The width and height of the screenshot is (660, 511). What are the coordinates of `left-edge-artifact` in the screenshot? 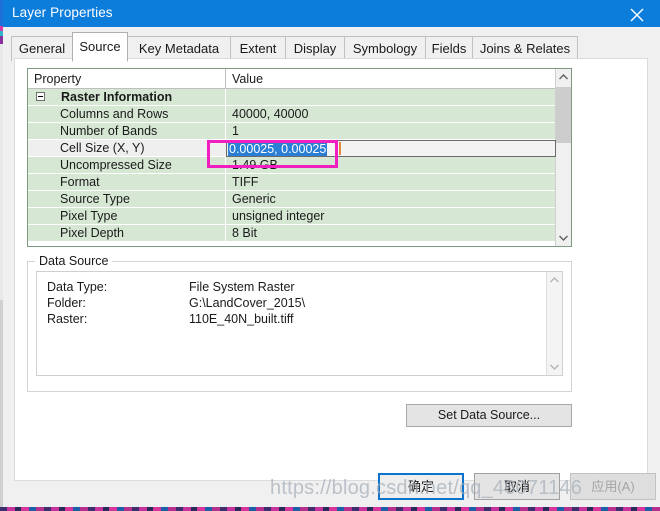 It's located at (1, 255).